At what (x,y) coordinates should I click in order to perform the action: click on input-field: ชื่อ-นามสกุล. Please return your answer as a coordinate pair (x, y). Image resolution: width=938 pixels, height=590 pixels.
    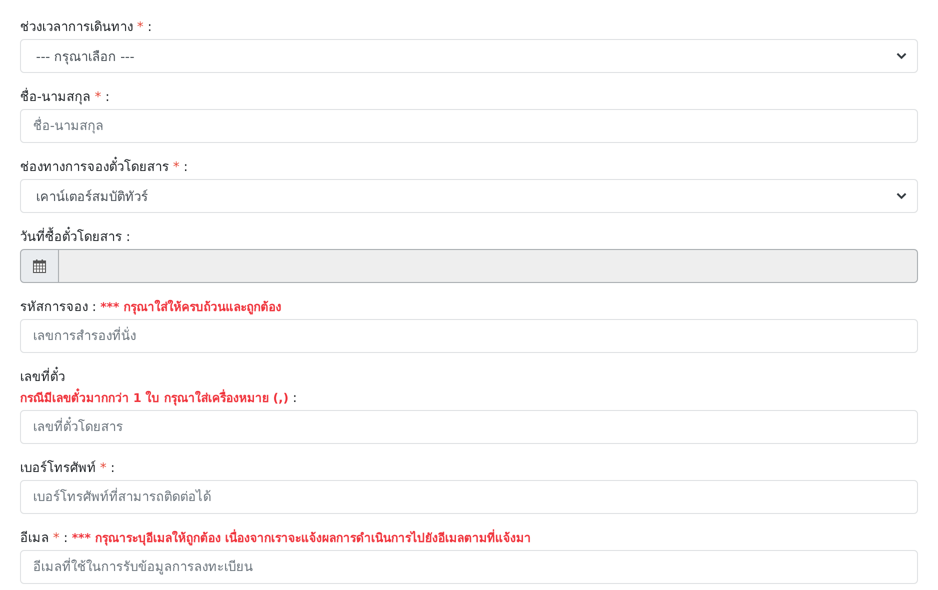
    Looking at the image, I should click on (469, 126).